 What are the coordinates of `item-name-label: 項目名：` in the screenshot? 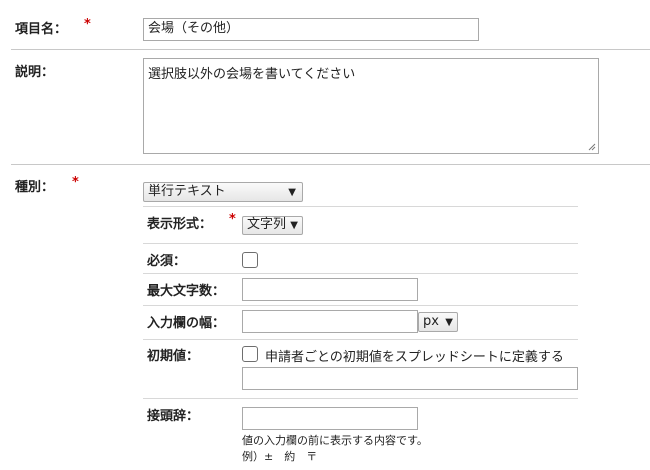 It's located at (41, 29).